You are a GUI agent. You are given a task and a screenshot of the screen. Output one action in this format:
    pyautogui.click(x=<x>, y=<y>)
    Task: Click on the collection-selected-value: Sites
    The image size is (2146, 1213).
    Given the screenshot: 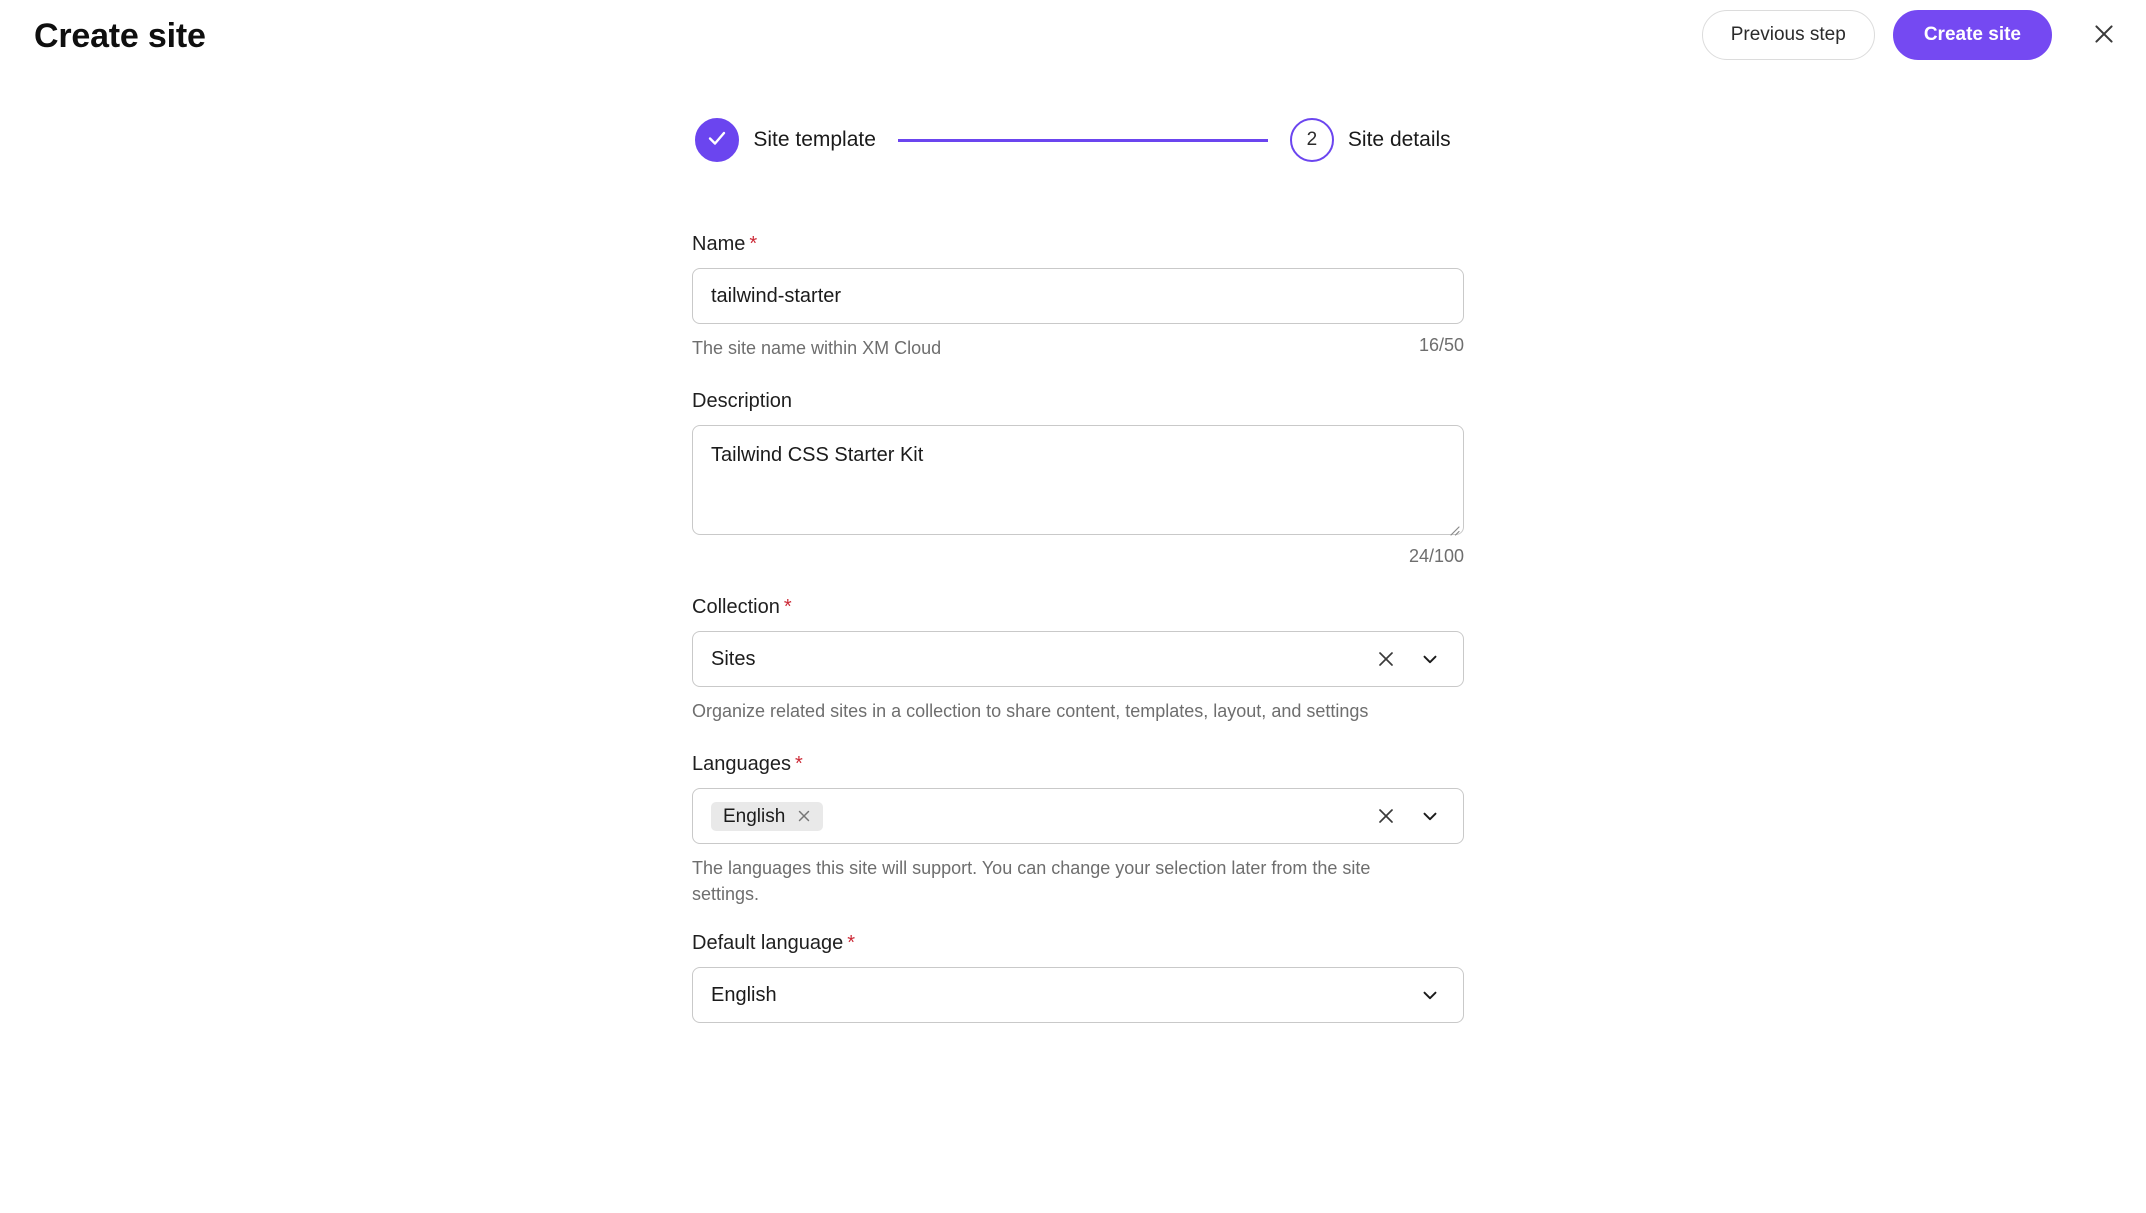 What is the action you would take?
    pyautogui.click(x=733, y=659)
    